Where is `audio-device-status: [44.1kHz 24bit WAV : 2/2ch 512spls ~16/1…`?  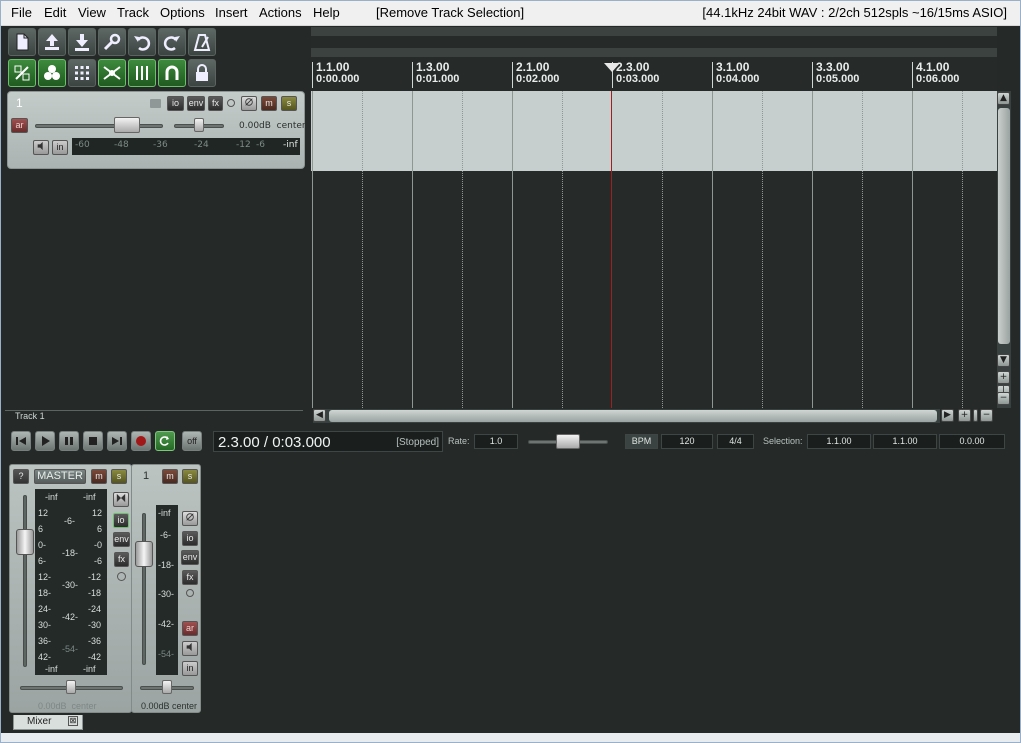
audio-device-status: [44.1kHz 24bit WAV : 2/2ch 512spls ~16/1… is located at coordinates (854, 12).